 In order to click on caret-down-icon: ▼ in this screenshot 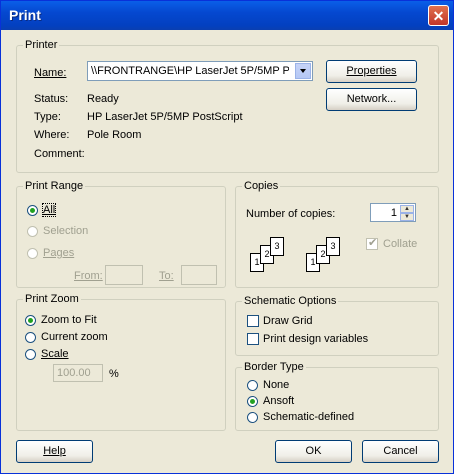, I will do `click(407, 217)`.